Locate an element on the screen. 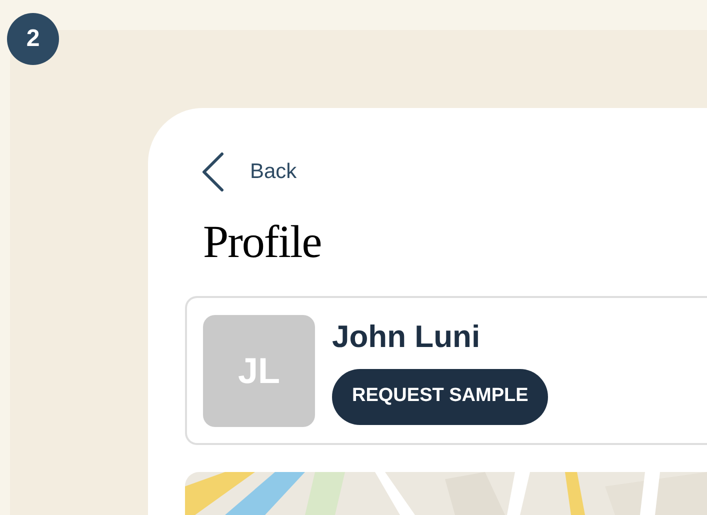  request-sample-button: REQUEST SAMPLE is located at coordinates (440, 396).